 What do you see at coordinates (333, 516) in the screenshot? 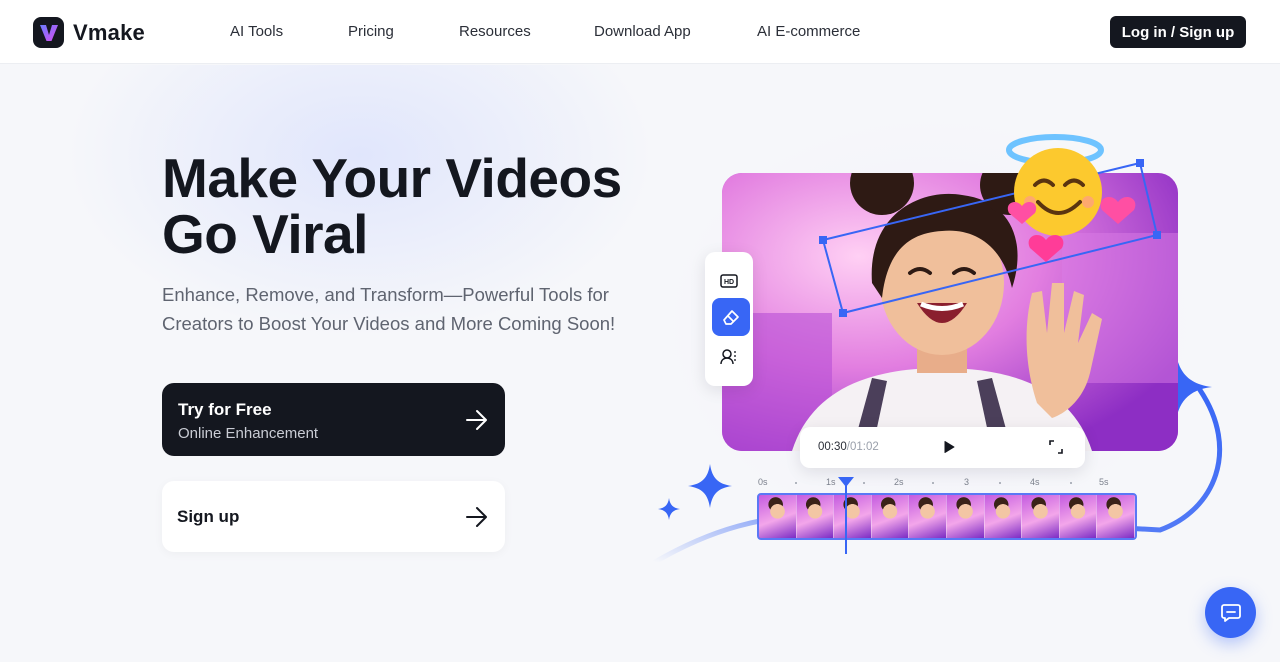
I see `sign-up-button: Sign up` at bounding box center [333, 516].